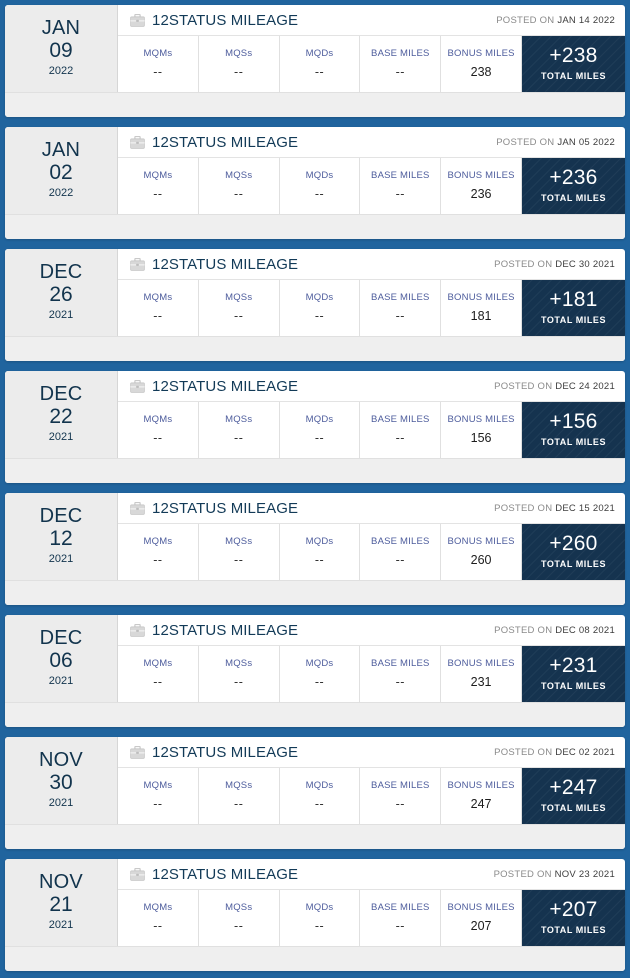 The height and width of the screenshot is (978, 630). Describe the element at coordinates (573, 910) in the screenshot. I see `total-miles-value: +207` at that location.